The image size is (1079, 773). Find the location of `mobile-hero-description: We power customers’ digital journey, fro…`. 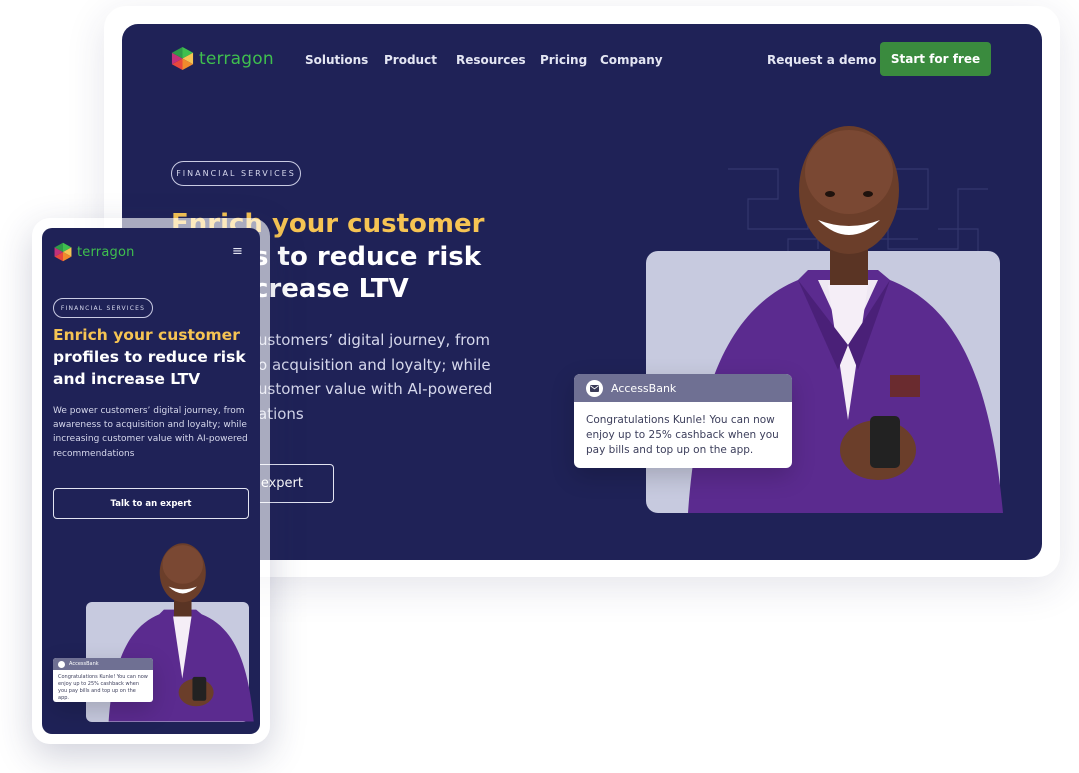

mobile-hero-description: We power customers’ digital journey, fro… is located at coordinates (150, 432).